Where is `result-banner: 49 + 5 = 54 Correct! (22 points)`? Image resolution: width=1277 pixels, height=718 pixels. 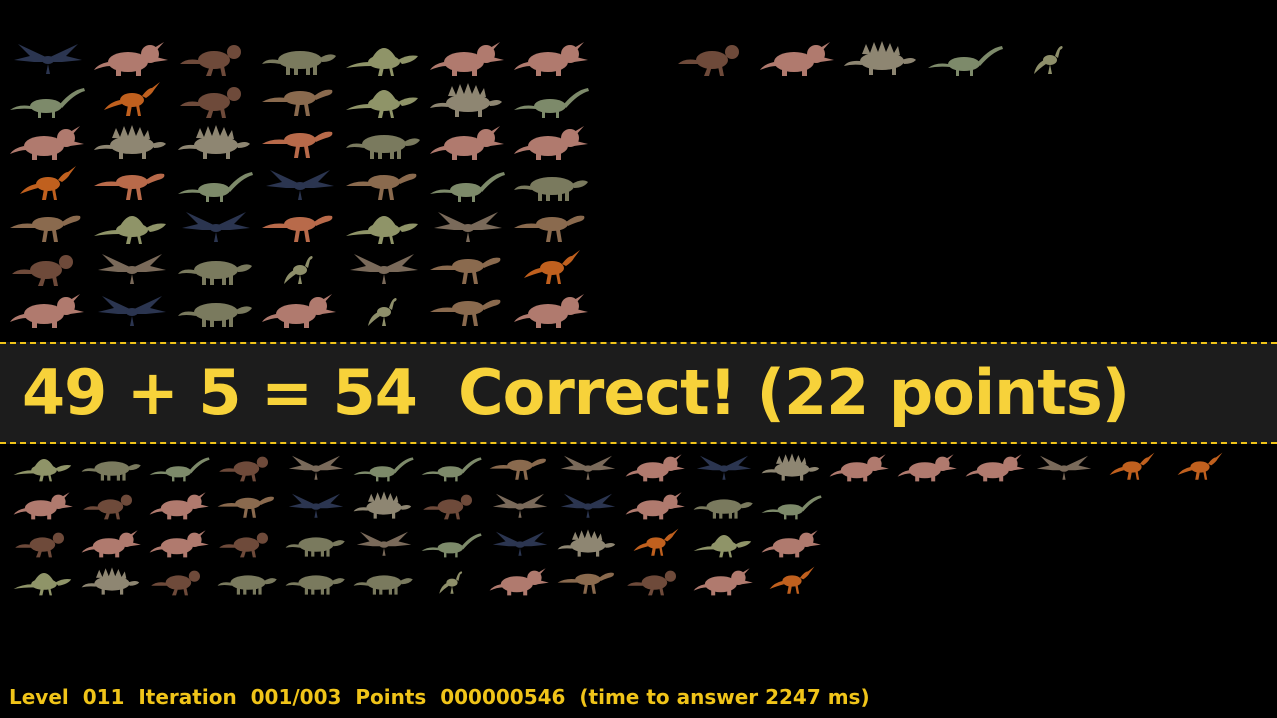
result-banner: 49 + 5 = 54 Correct! (22 points) is located at coordinates (638, 393).